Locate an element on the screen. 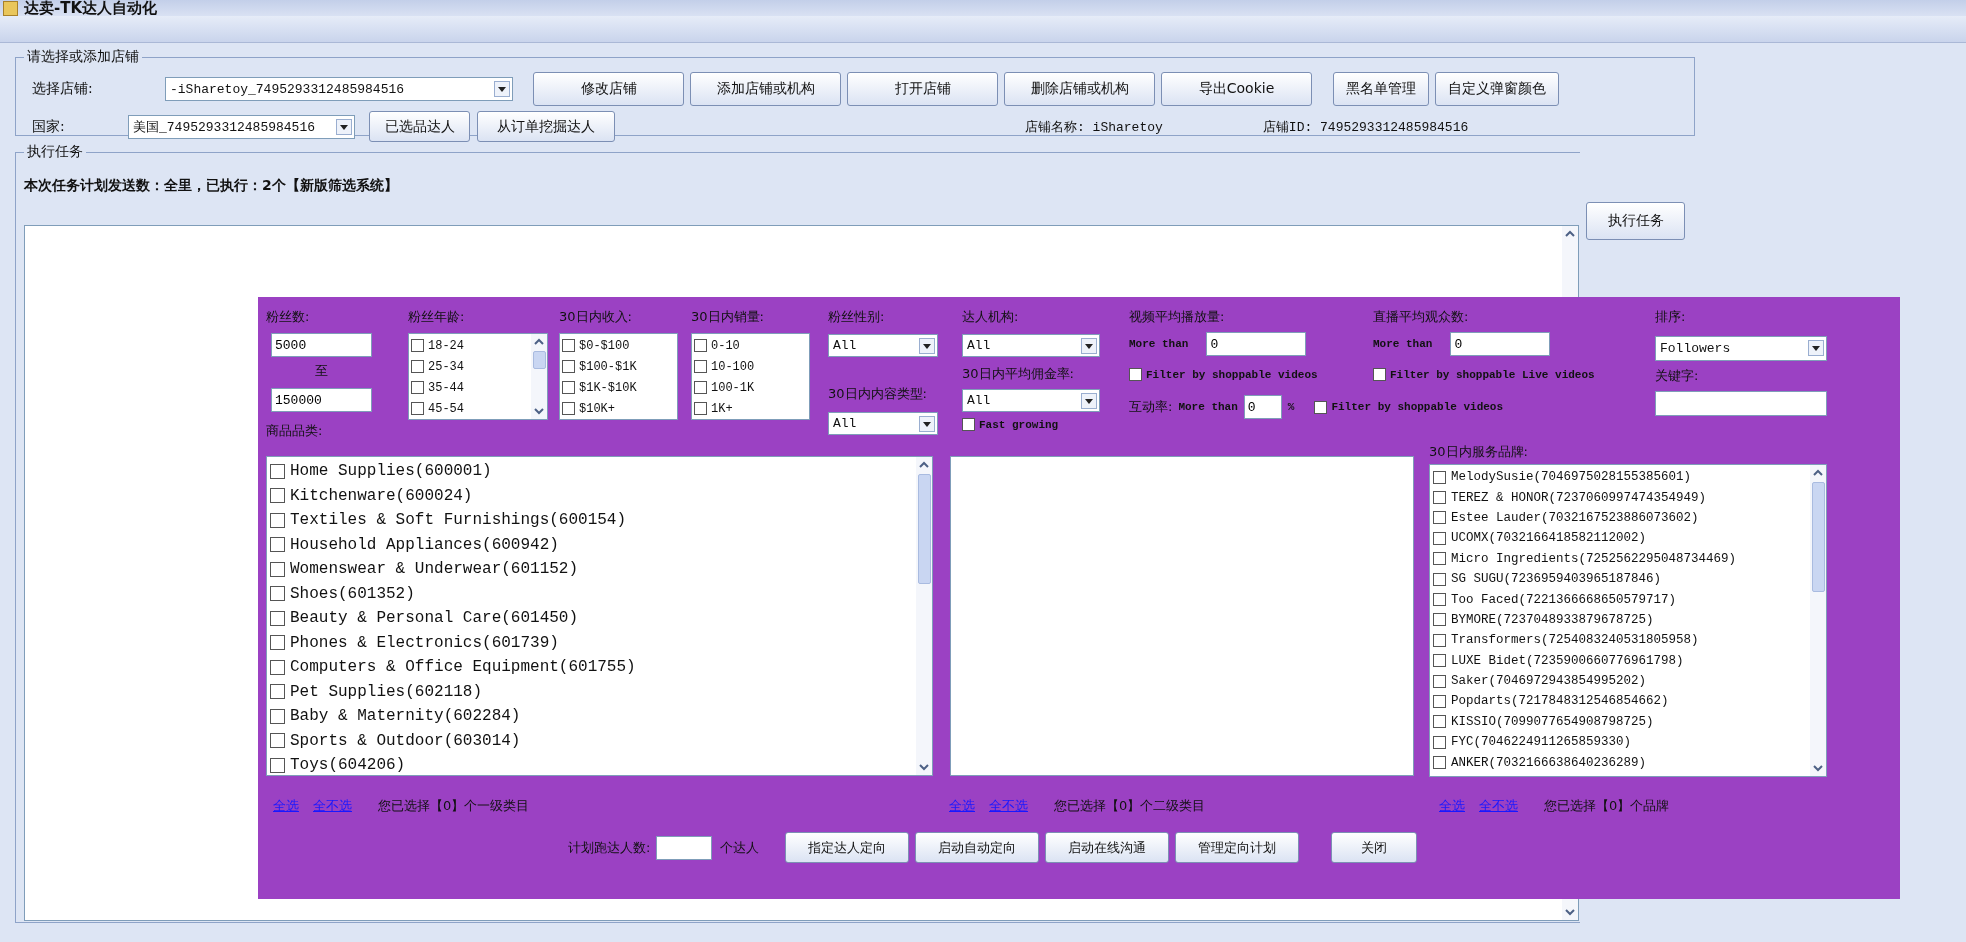  keyword-field is located at coordinates (1741, 403).